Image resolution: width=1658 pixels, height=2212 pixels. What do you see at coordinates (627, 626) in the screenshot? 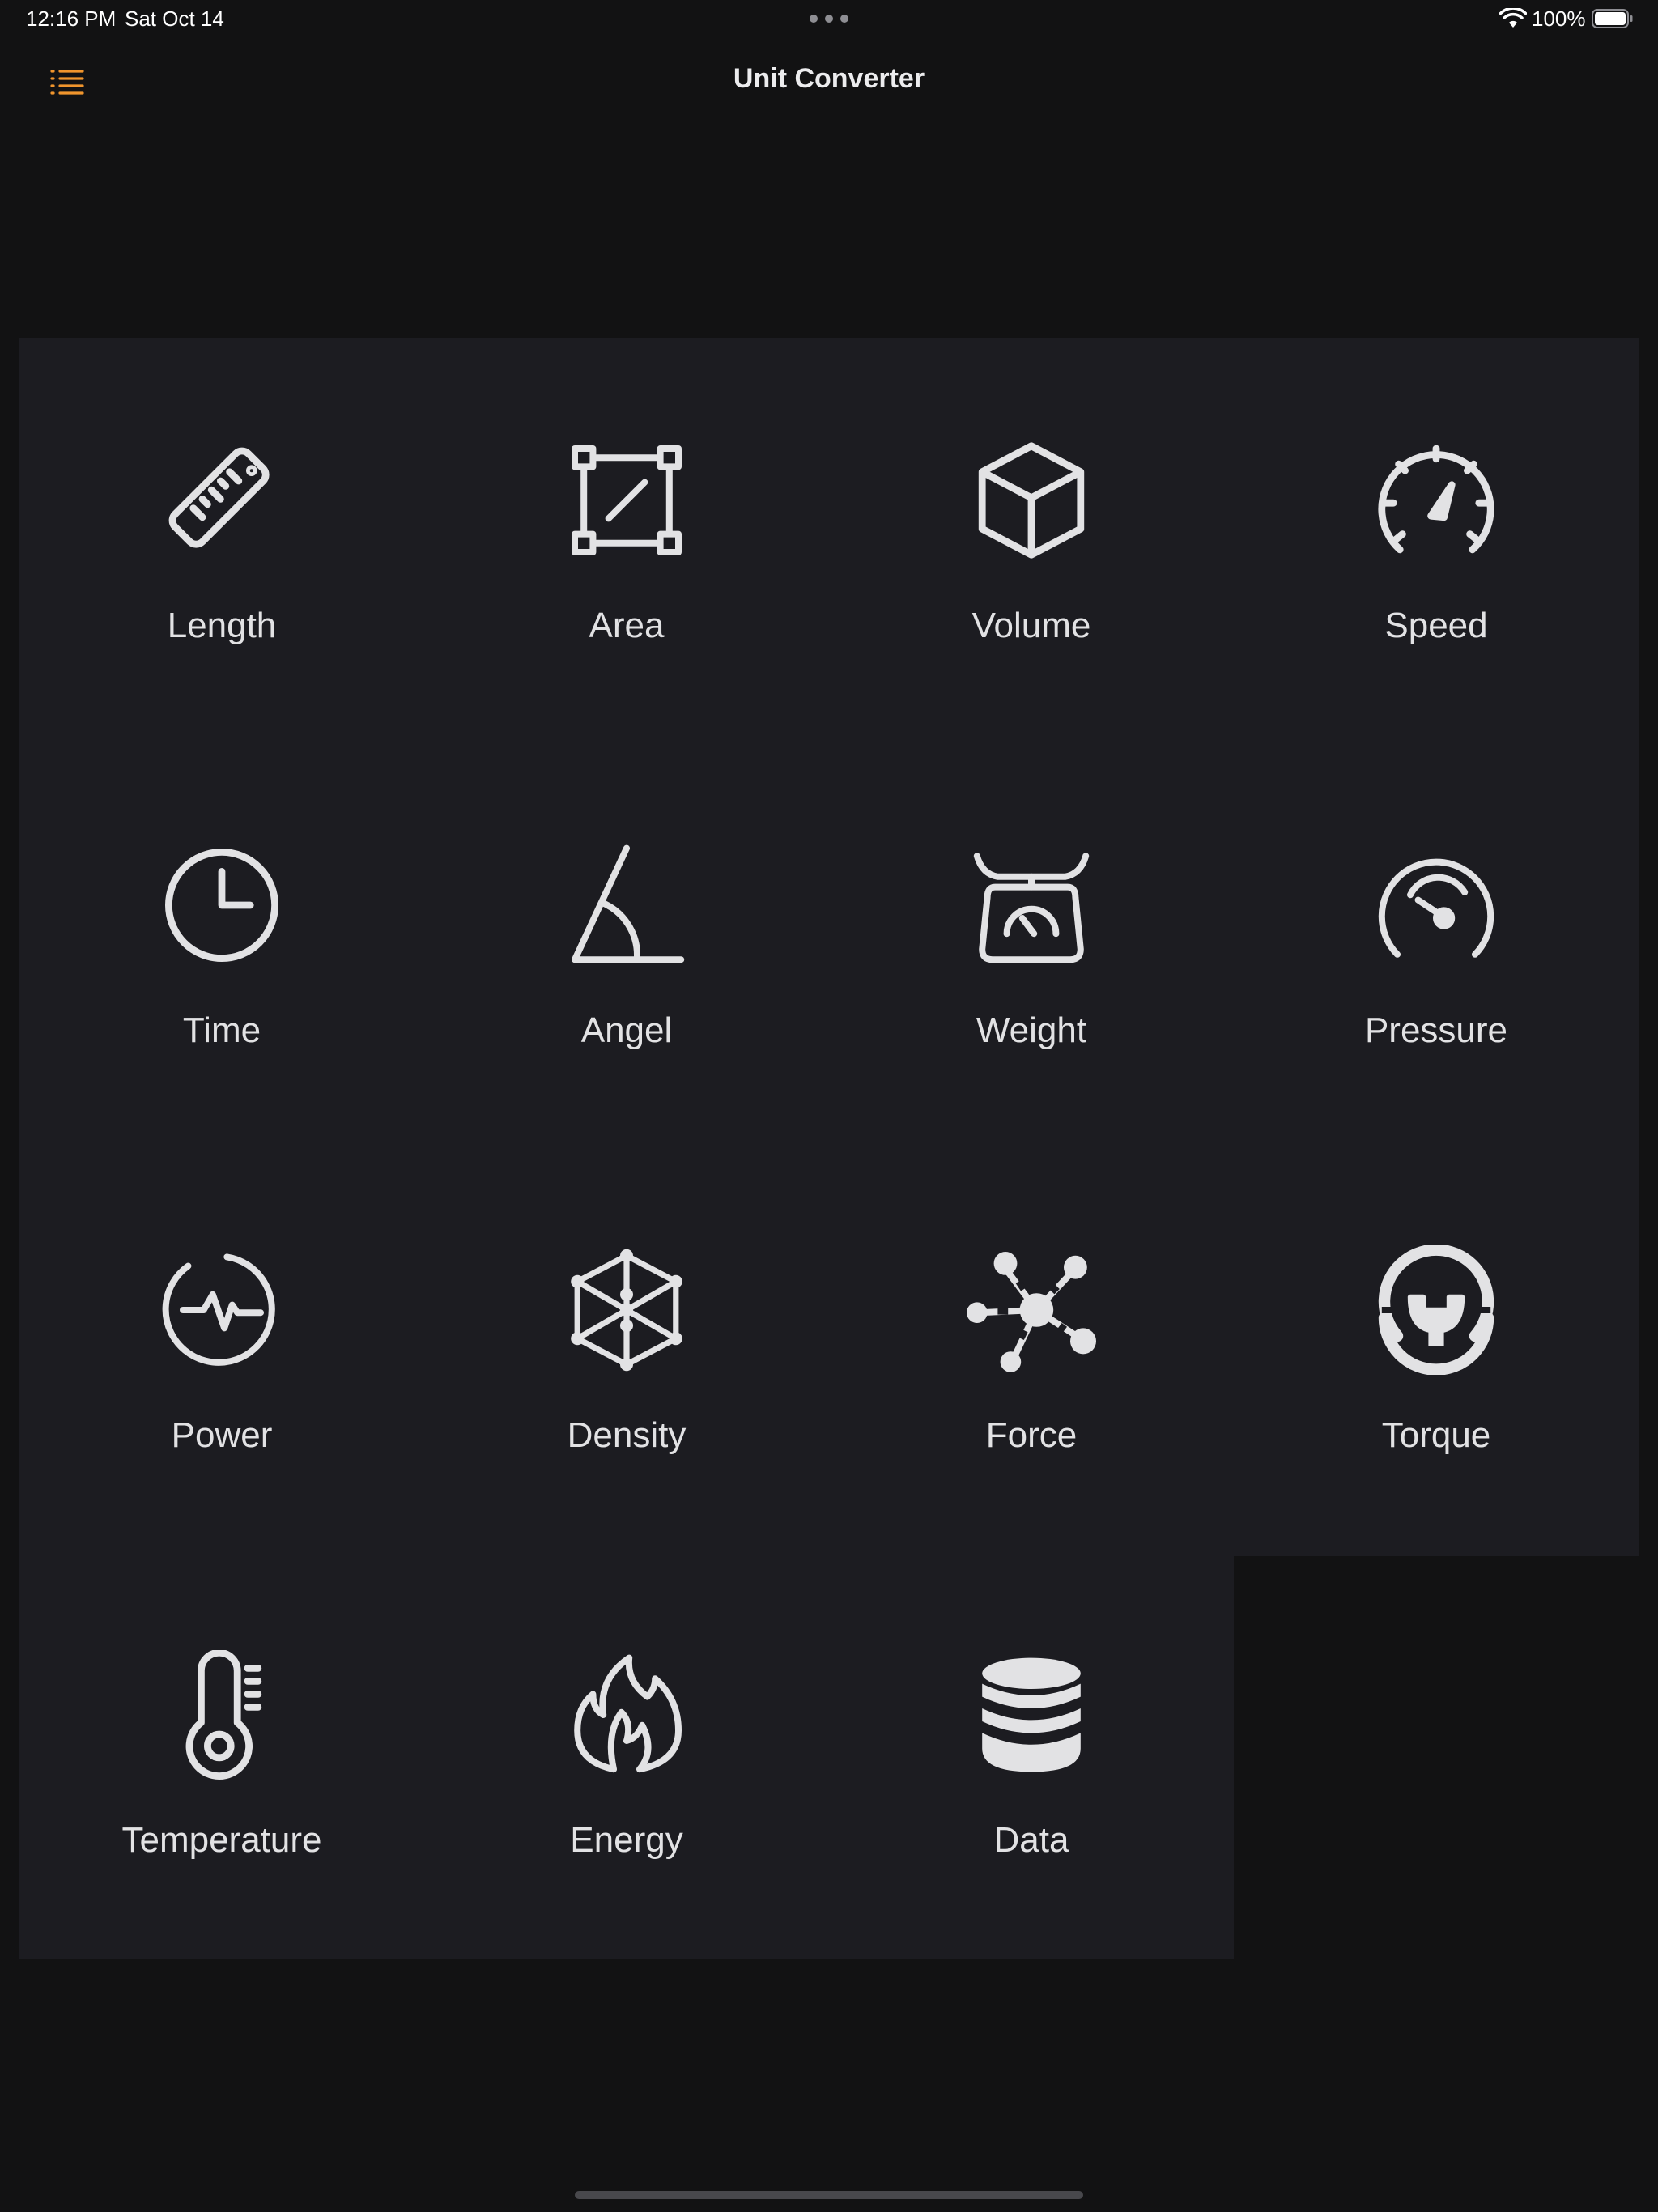
I see `category-label: Area` at bounding box center [627, 626].